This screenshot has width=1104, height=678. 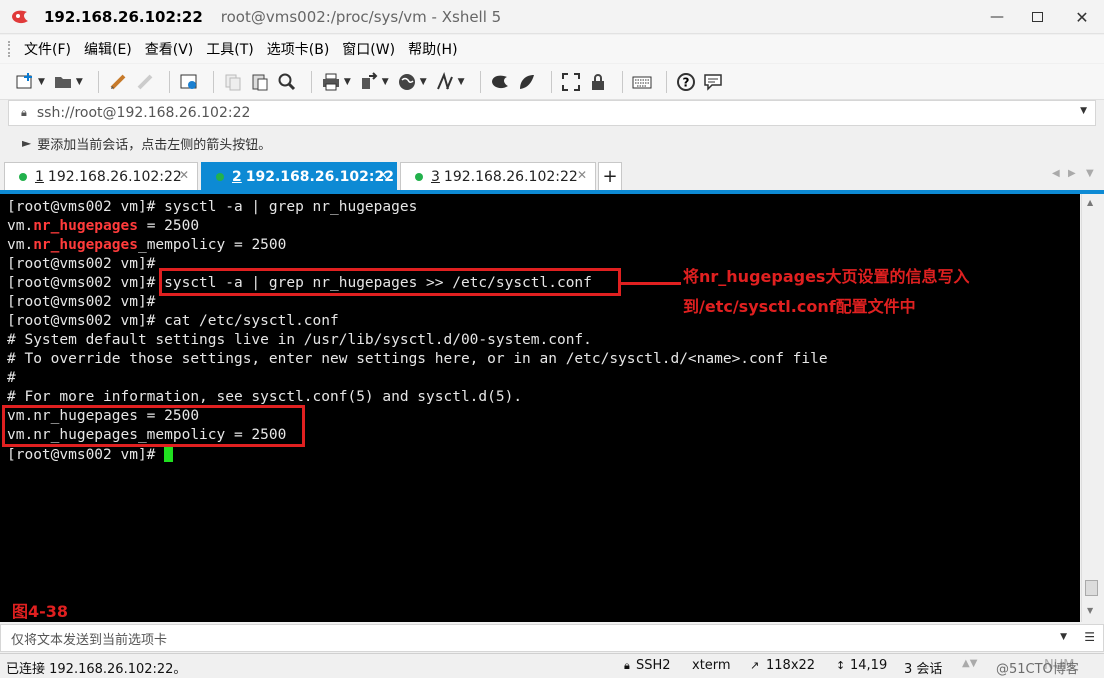 I want to click on scroll-thumb, so click(x=1091, y=588).